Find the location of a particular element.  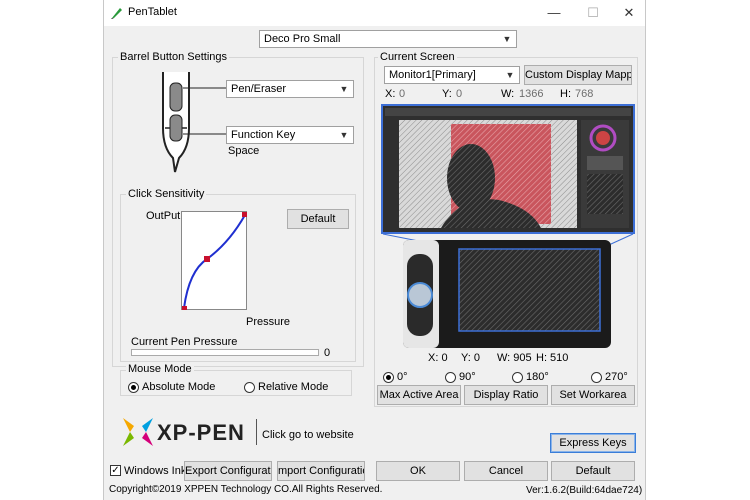

website-link: Click go to website is located at coordinates (308, 435).